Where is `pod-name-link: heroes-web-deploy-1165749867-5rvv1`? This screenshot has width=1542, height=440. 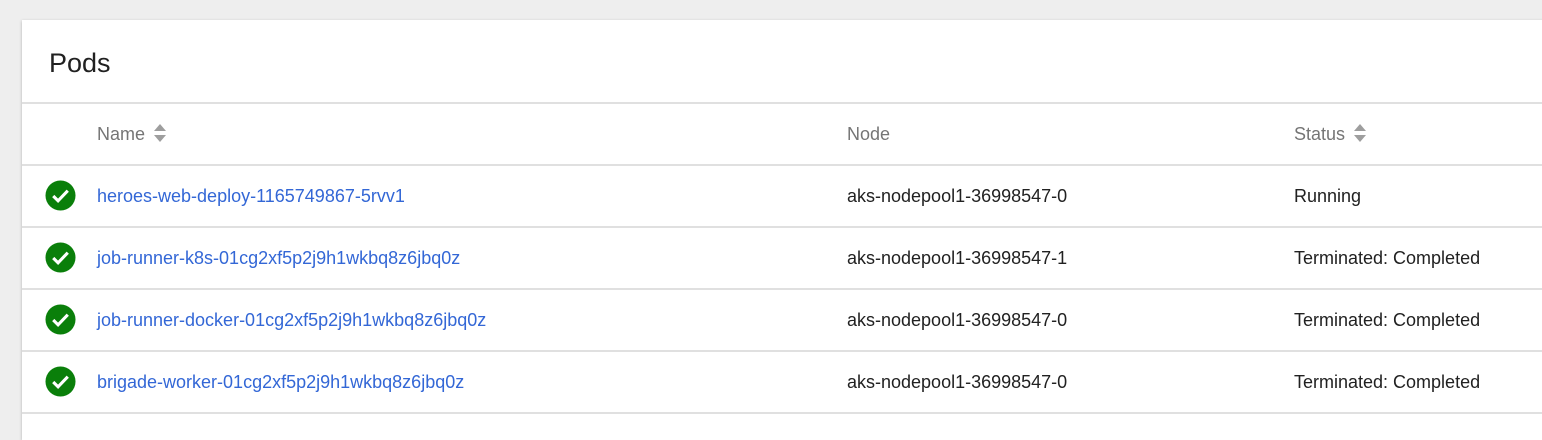
pod-name-link: heroes-web-deploy-1165749867-5rvv1 is located at coordinates (251, 196).